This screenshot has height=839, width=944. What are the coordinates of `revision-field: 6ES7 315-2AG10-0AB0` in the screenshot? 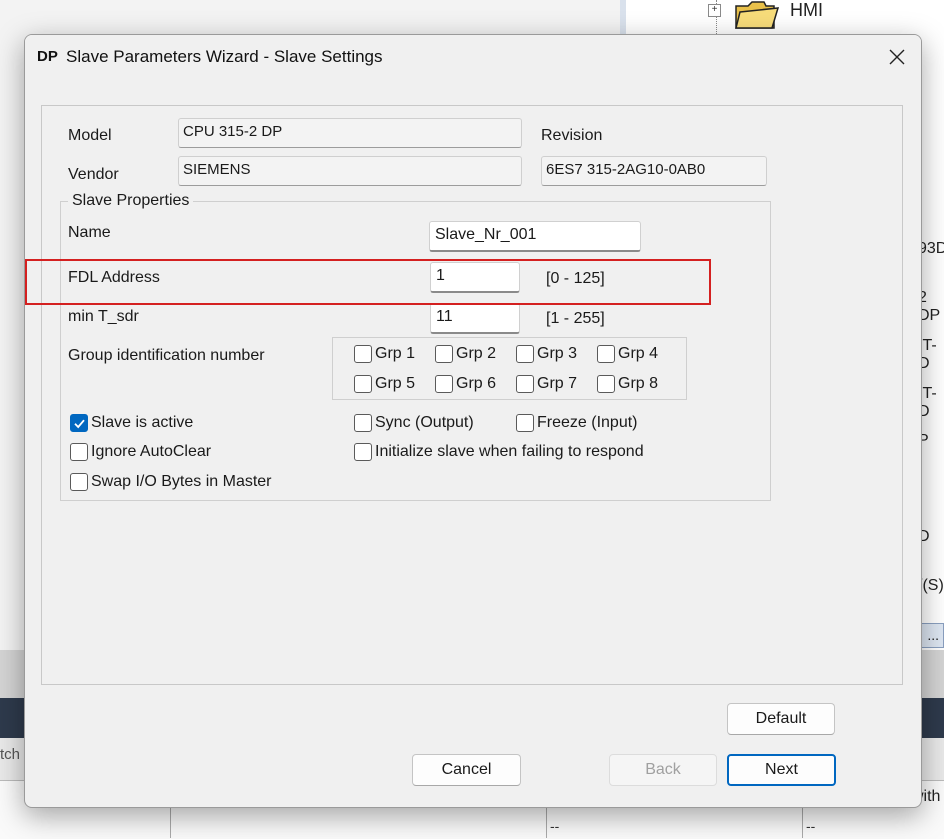 It's located at (654, 171).